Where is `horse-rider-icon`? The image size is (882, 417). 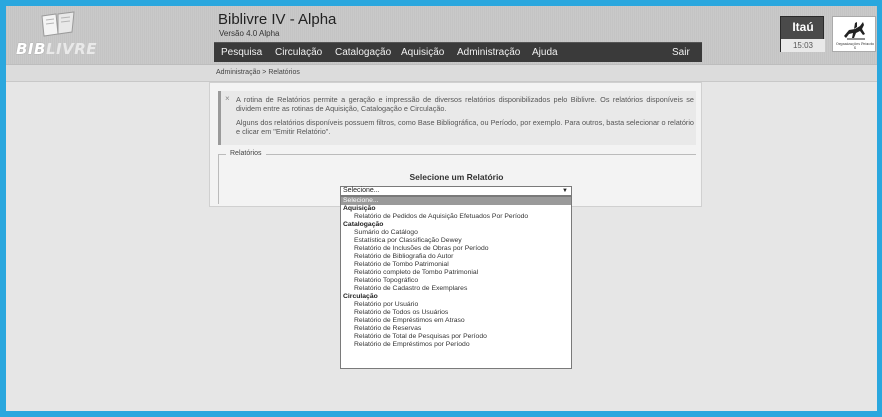 horse-rider-icon is located at coordinates (854, 31).